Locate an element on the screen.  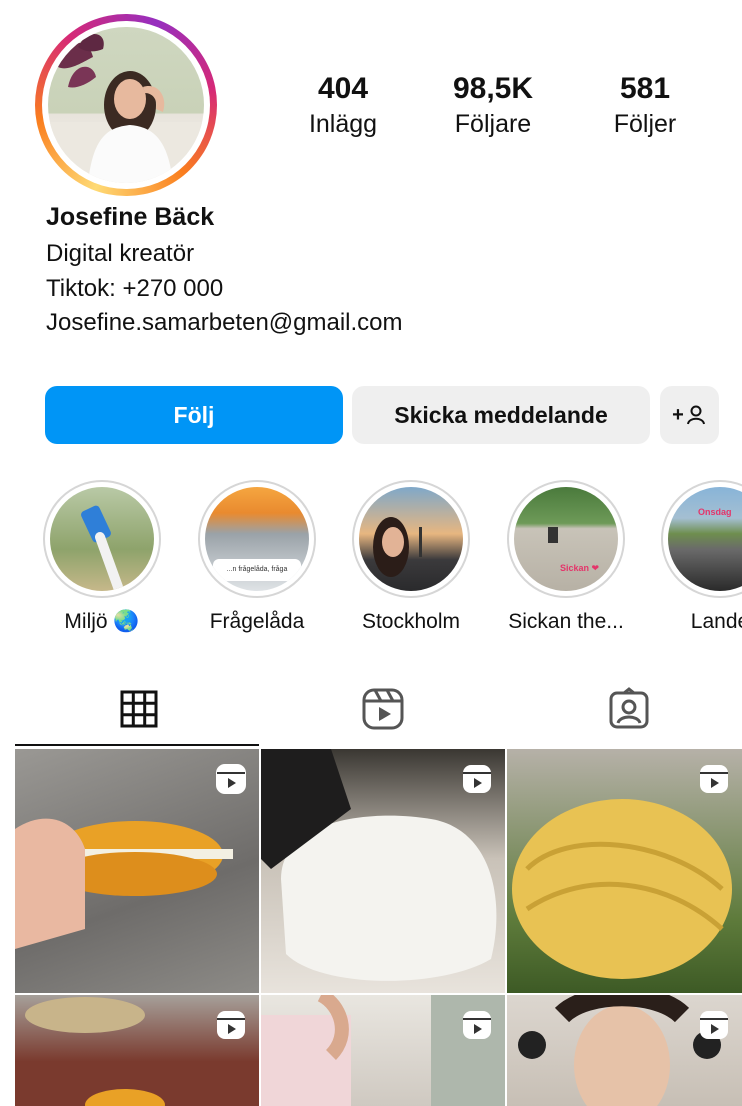
highlight-label: Miljö 🌏 is located at coordinates (102, 621).